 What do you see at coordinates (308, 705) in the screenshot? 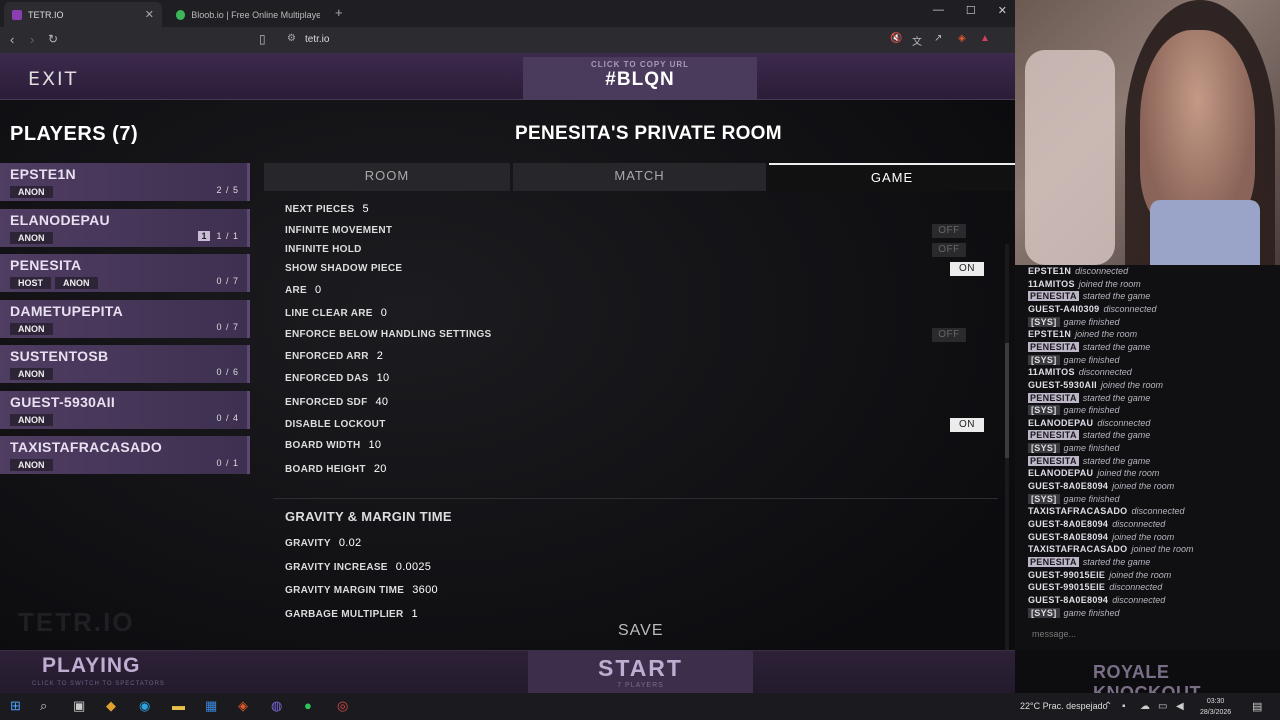
I see `spotify-icon: ●` at bounding box center [308, 705].